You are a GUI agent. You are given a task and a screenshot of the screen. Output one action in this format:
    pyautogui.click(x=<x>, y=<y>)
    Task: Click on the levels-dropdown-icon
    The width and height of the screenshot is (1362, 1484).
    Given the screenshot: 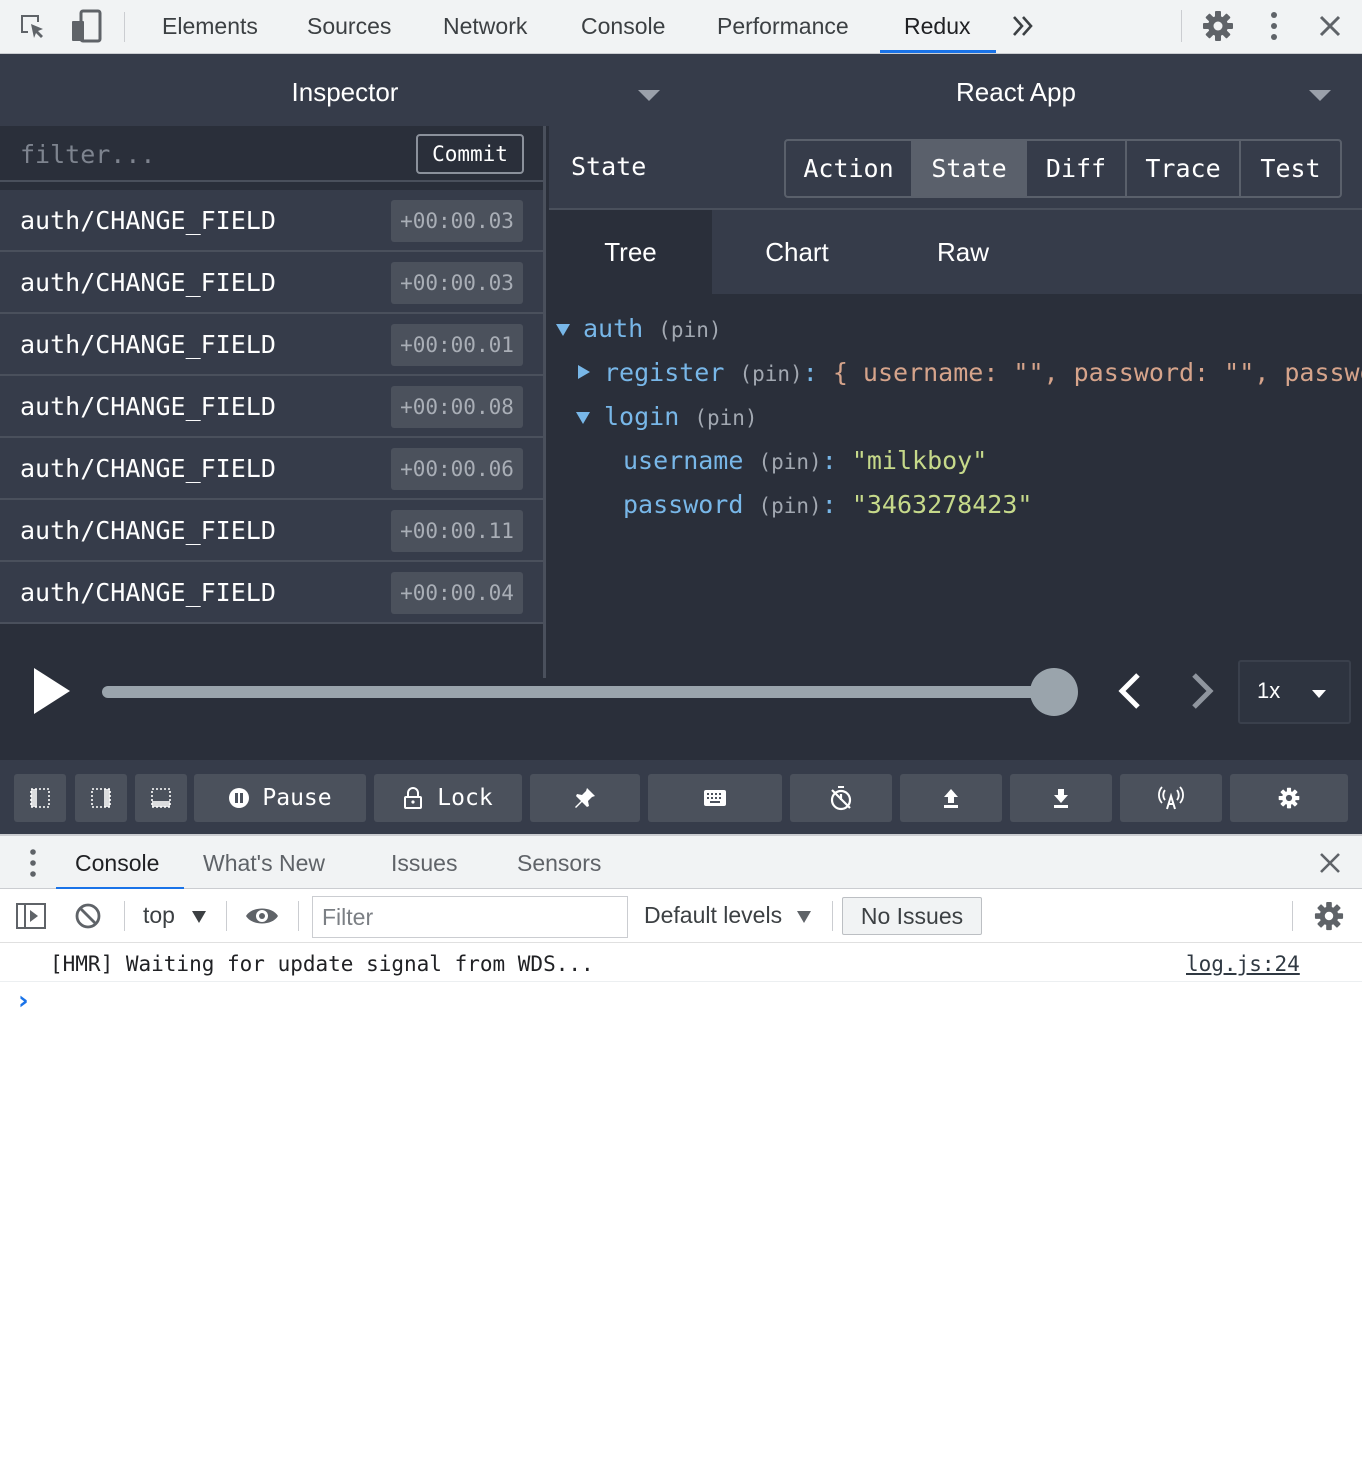 What is the action you would take?
    pyautogui.click(x=804, y=917)
    